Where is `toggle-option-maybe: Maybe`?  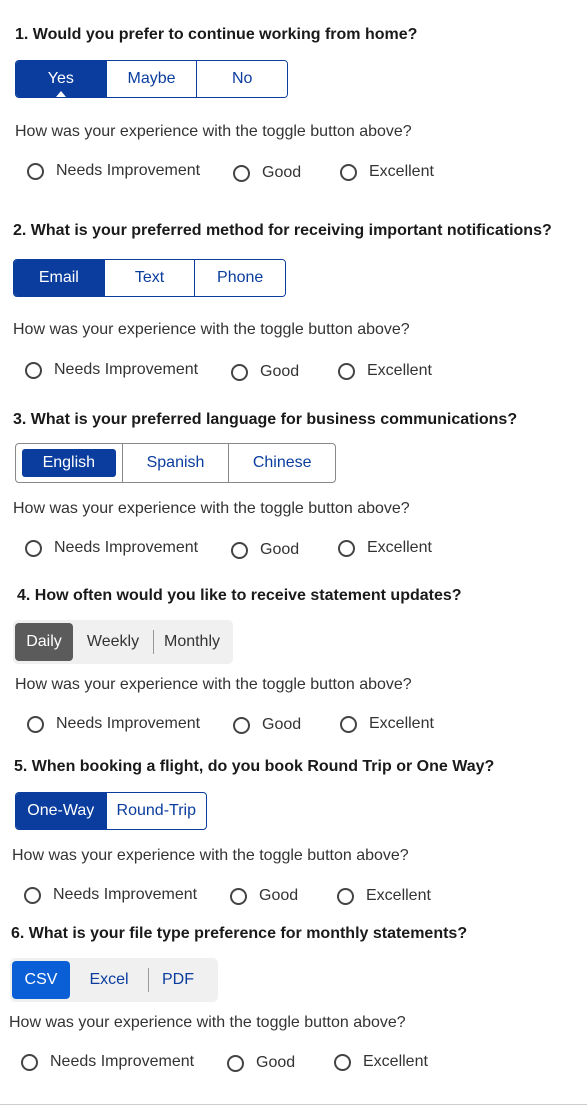
toggle-option-maybe: Maybe is located at coordinates (151, 79).